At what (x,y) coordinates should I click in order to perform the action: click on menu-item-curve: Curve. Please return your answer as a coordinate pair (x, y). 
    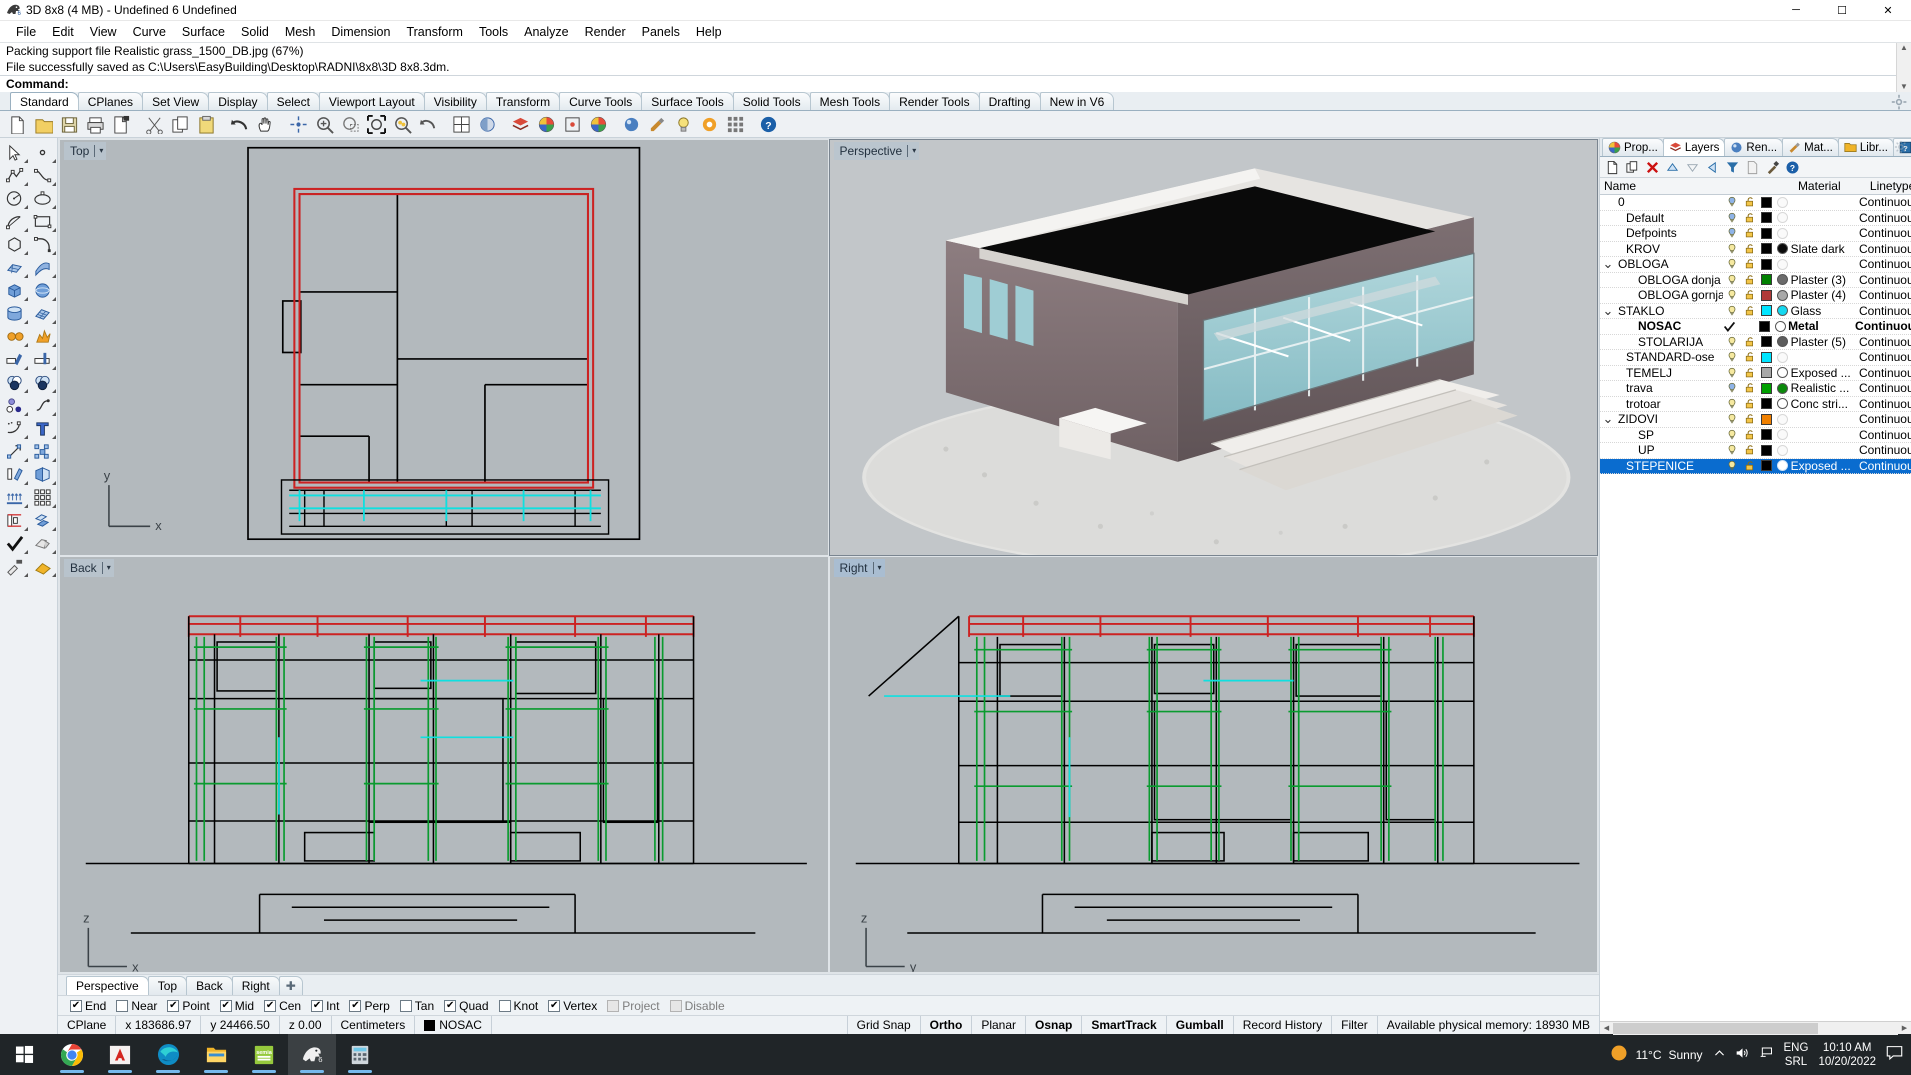
    Looking at the image, I should click on (149, 32).